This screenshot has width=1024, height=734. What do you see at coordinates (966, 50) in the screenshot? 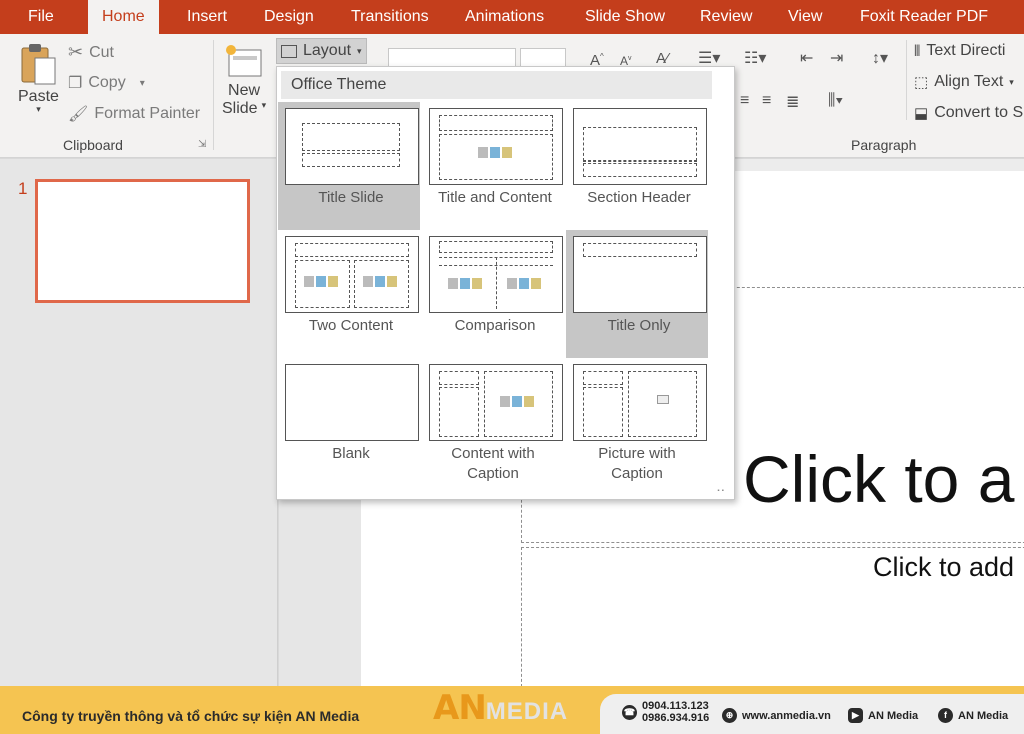
I see `text-direction-label: Text Directi` at bounding box center [966, 50].